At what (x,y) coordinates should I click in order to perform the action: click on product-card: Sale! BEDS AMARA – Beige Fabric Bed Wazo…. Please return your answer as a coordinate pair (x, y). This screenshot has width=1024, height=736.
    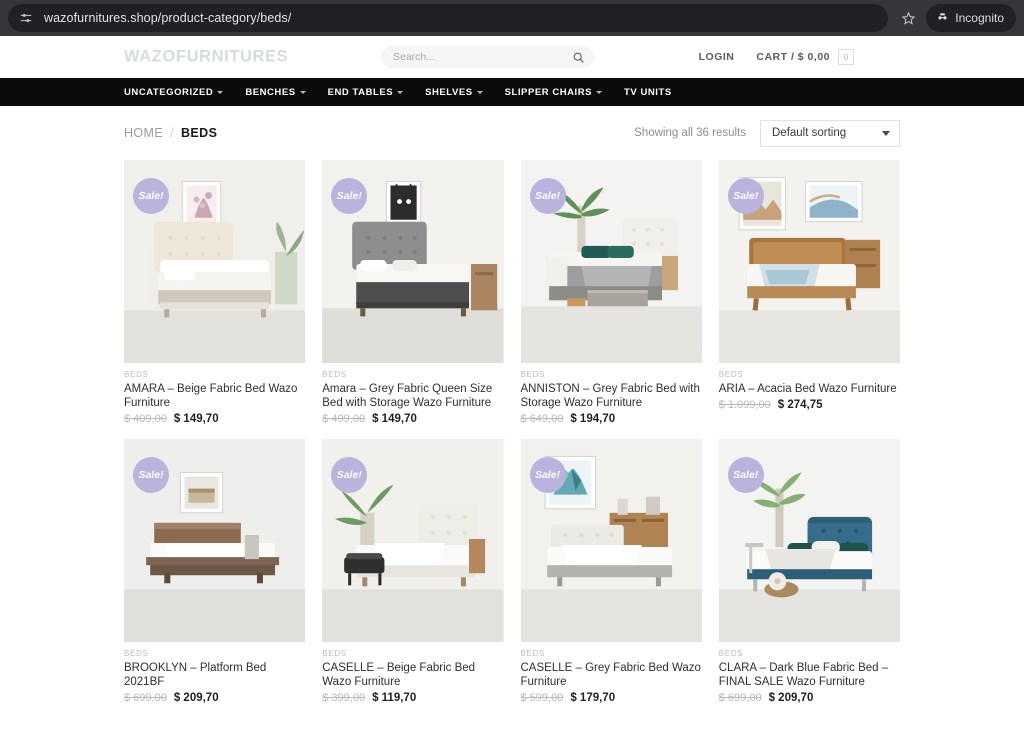
    Looking at the image, I should click on (215, 292).